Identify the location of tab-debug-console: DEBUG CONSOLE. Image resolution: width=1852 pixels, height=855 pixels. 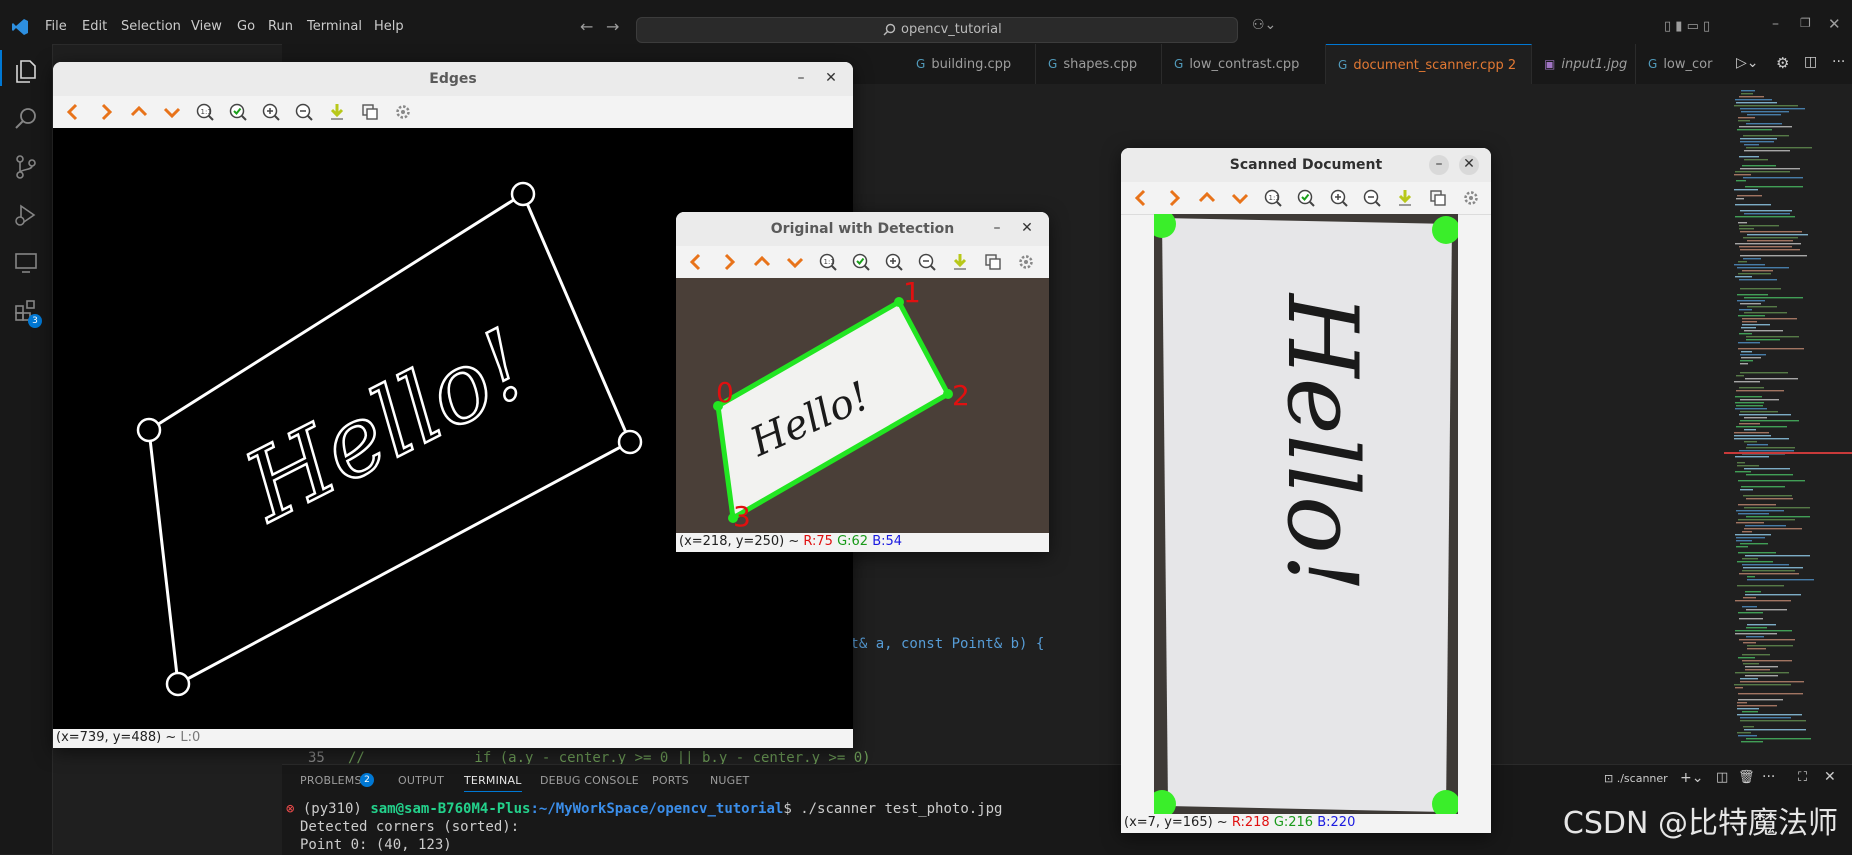
(589, 780).